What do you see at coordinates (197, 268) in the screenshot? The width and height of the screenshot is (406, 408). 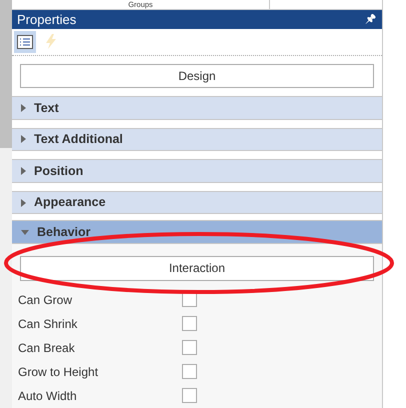 I see `interaction-button: Interaction` at bounding box center [197, 268].